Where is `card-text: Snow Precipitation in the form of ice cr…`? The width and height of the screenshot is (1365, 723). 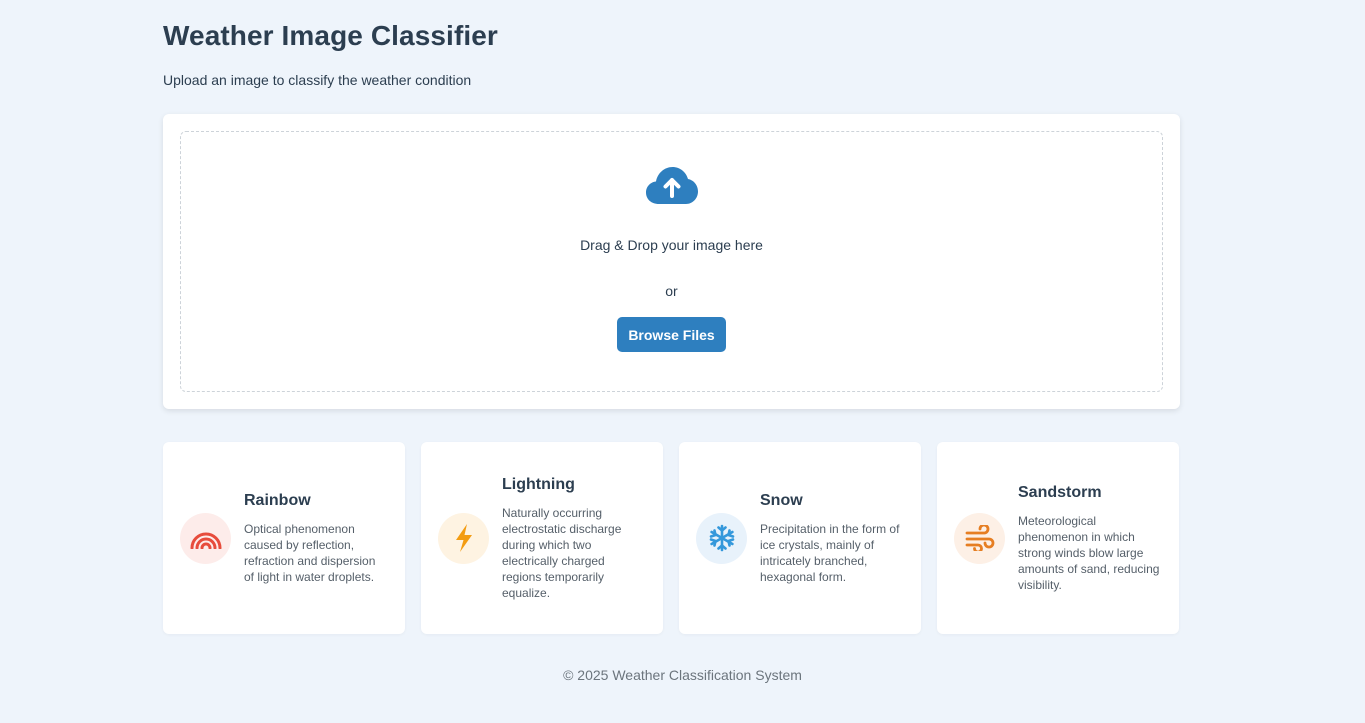 card-text: Snow Precipitation in the form of ice cr… is located at coordinates (832, 538).